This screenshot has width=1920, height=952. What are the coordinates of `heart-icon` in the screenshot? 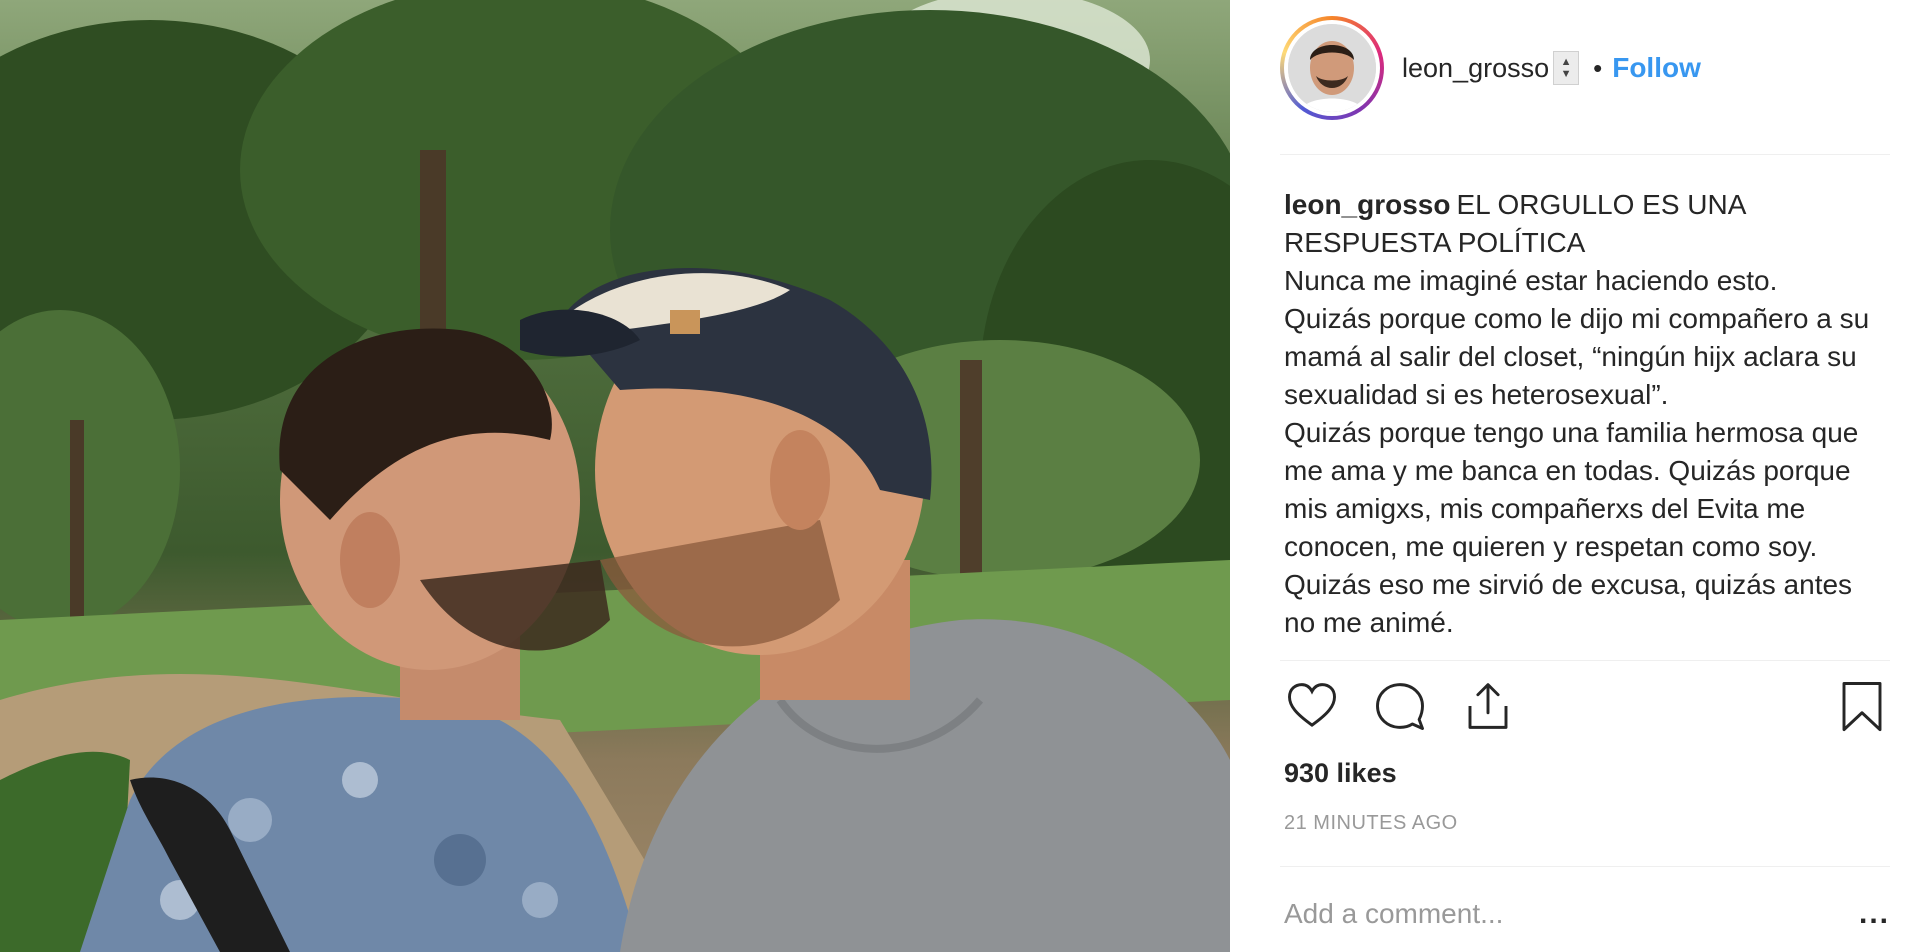 It's located at (1312, 706).